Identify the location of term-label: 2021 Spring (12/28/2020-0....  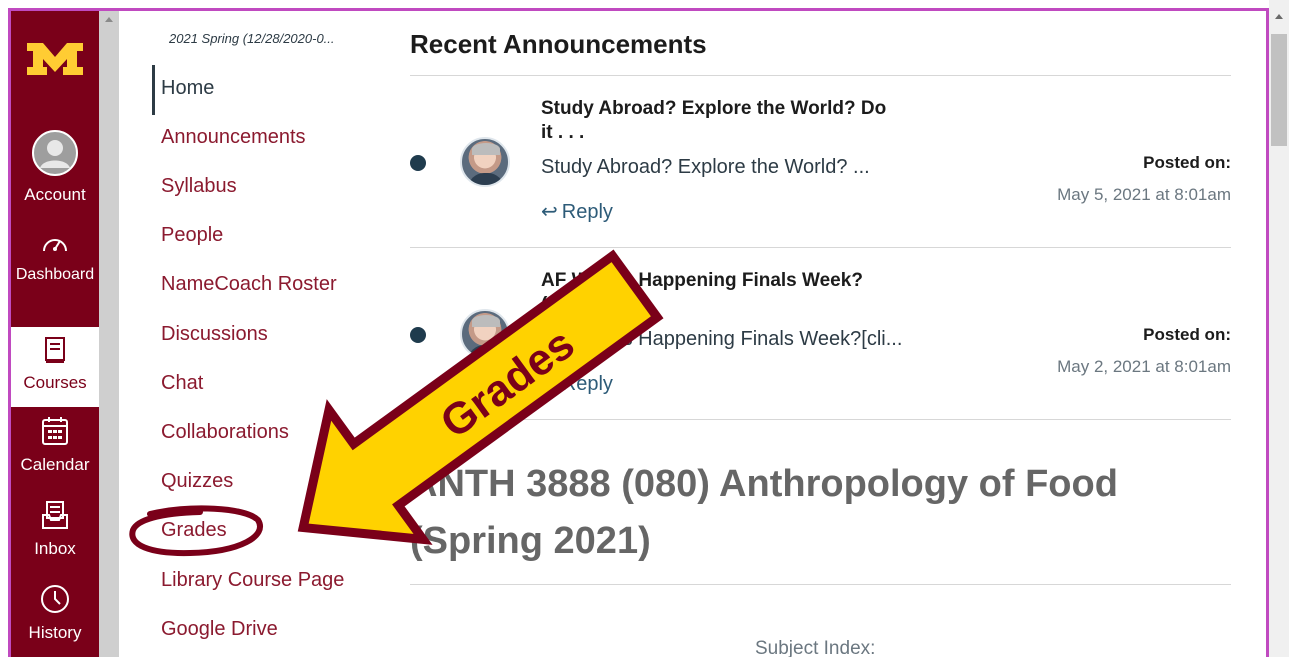
(252, 38).